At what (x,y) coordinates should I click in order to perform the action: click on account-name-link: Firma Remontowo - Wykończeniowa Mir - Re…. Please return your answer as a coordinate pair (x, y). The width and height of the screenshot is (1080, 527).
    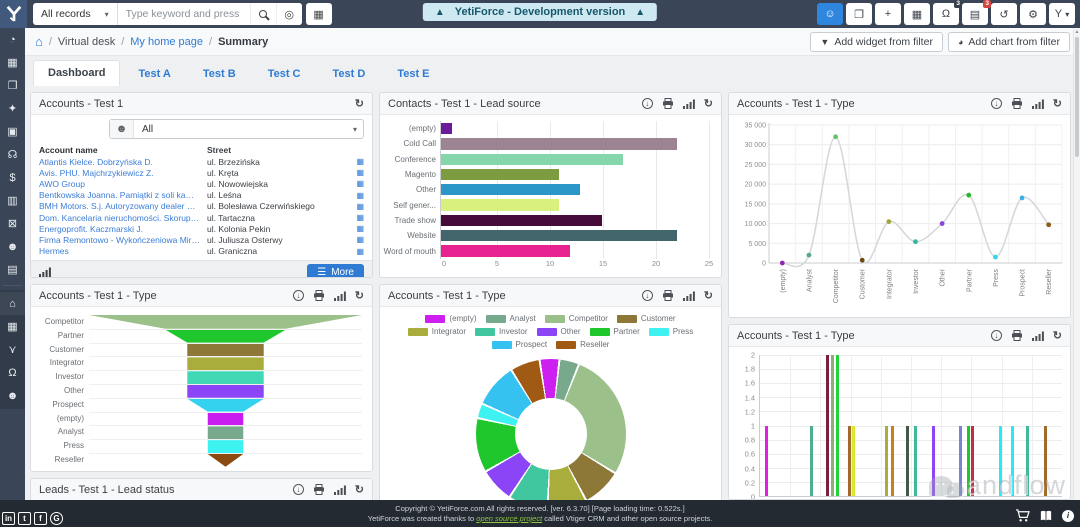
    Looking at the image, I should click on (123, 240).